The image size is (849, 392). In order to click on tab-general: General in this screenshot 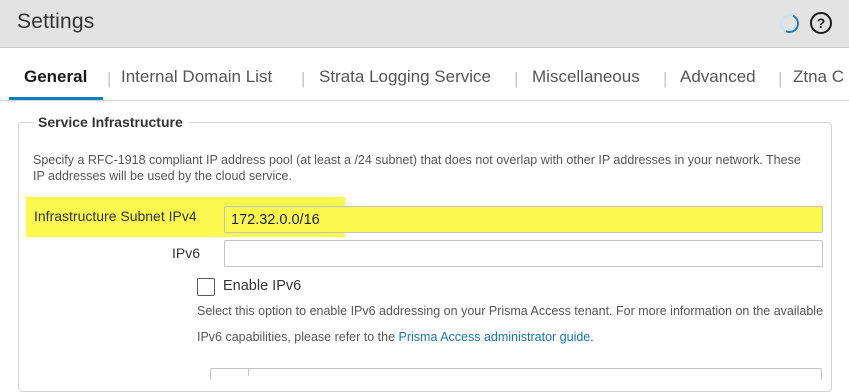, I will do `click(55, 77)`.